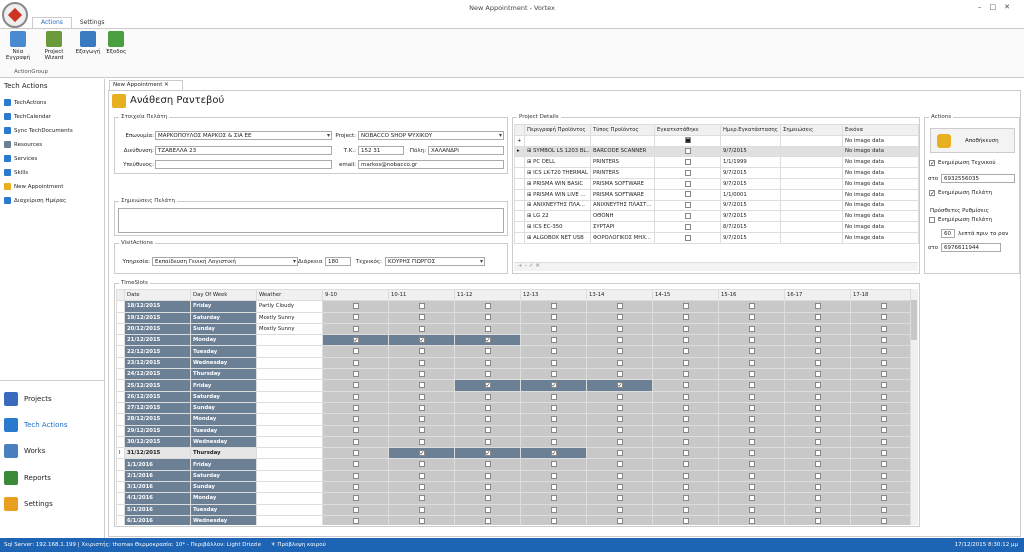  Describe the element at coordinates (157, 295) in the screenshot. I see `ts-column-header: Date` at that location.